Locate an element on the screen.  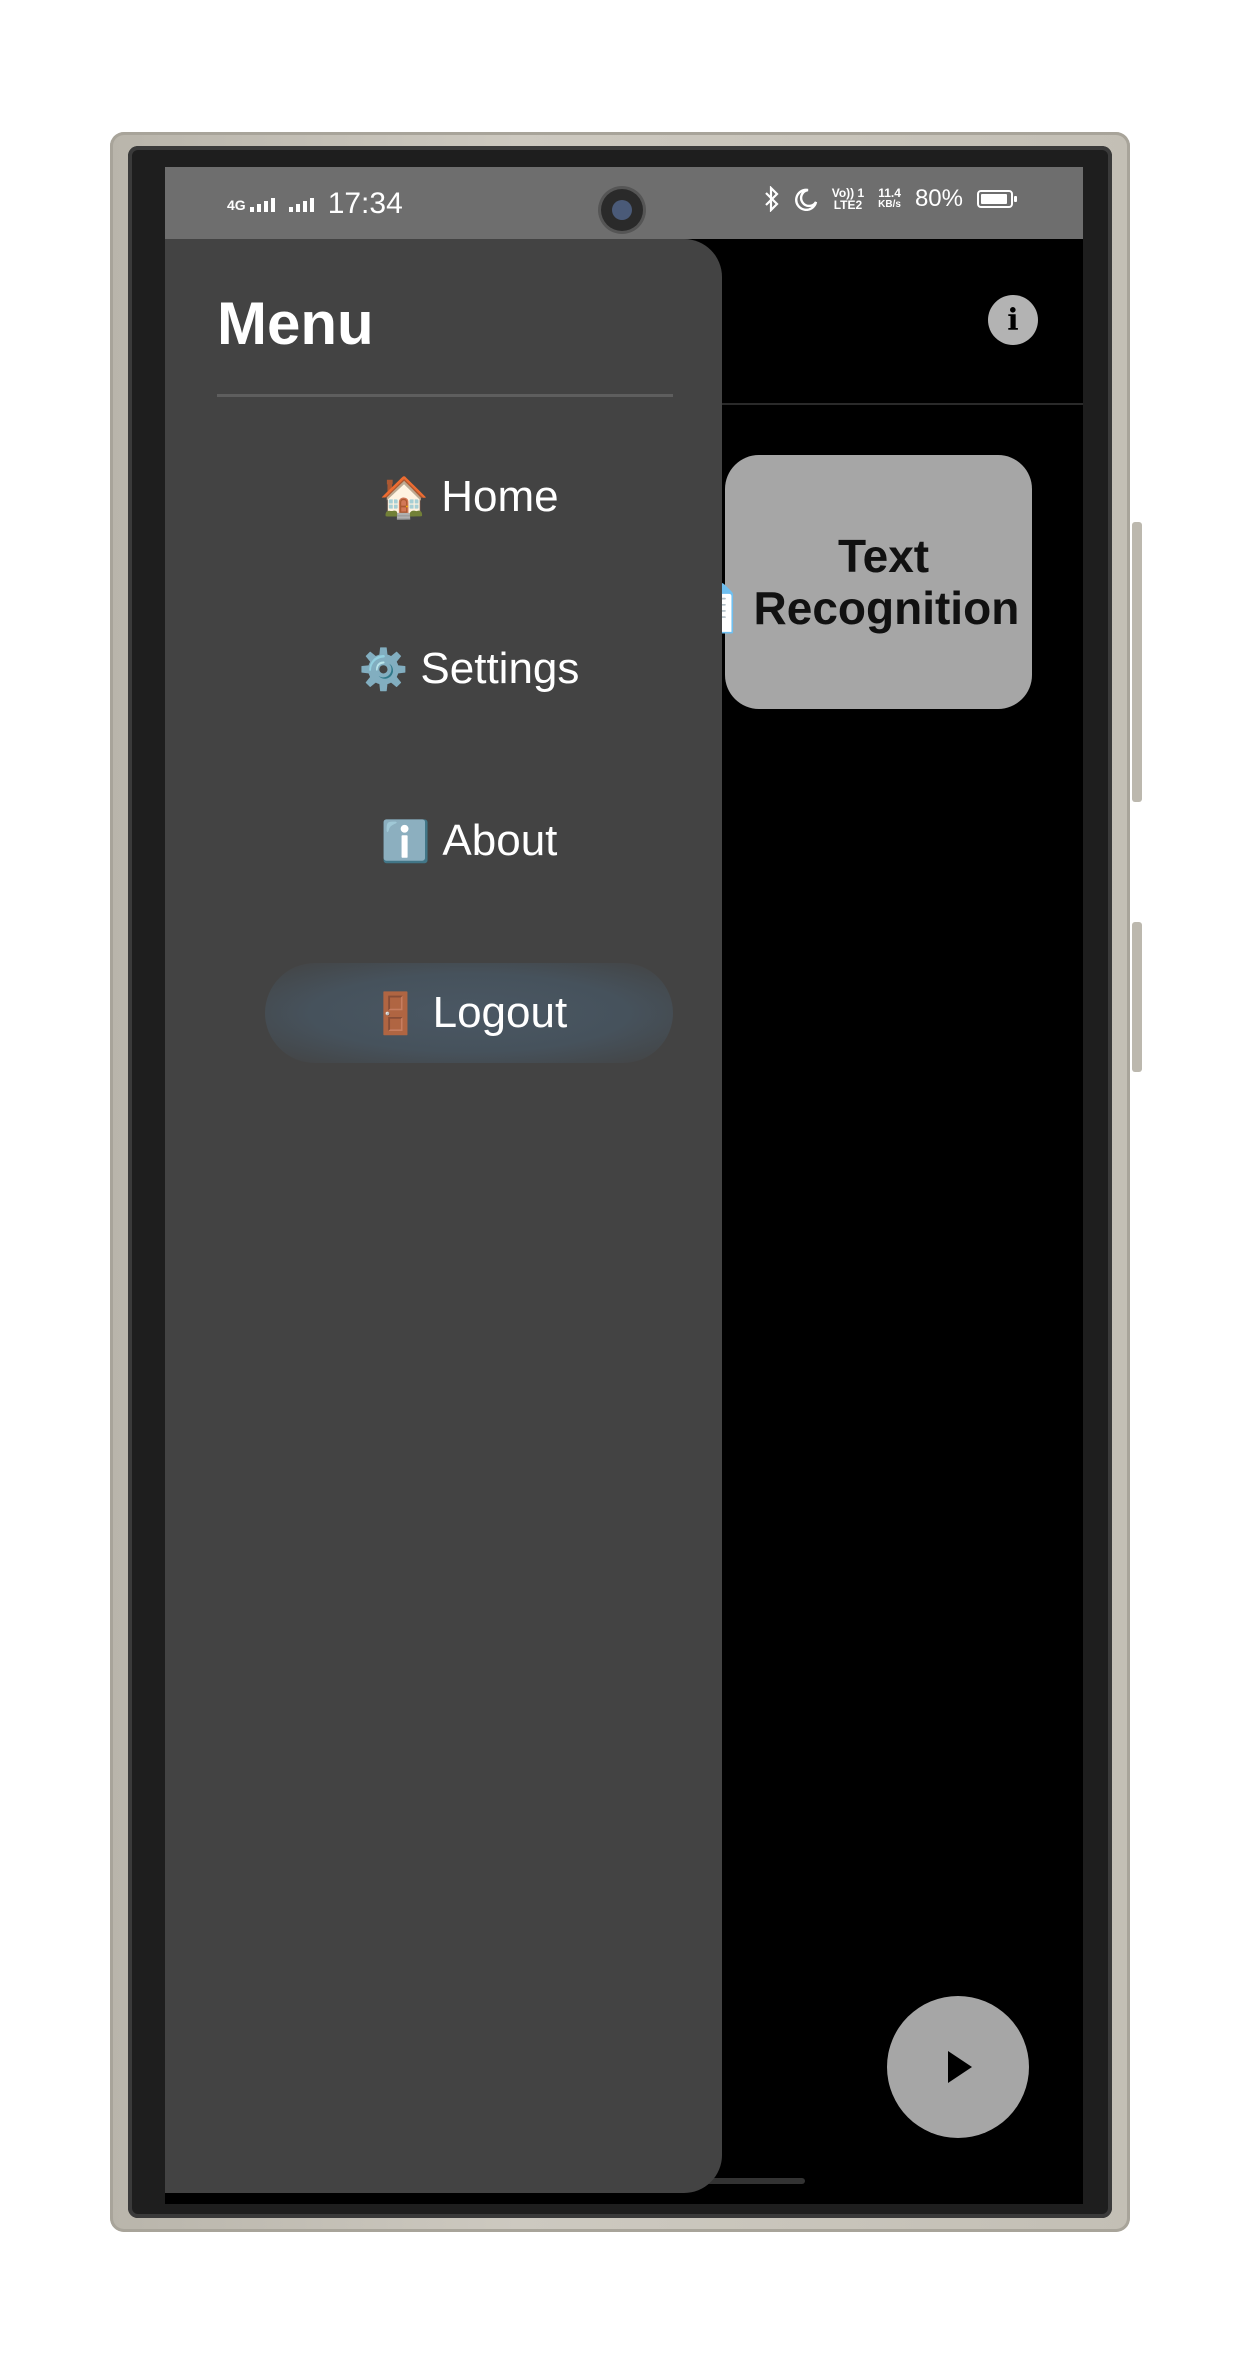
menu-item-settings: ⚙️ Settings is located at coordinates (469, 669).